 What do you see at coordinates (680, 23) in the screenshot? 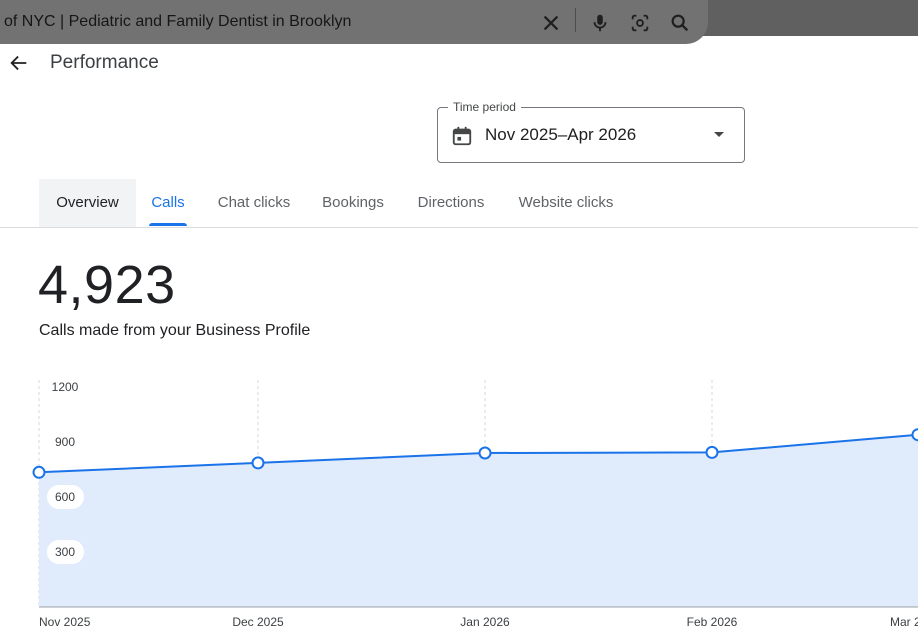
I see `search-icon` at bounding box center [680, 23].